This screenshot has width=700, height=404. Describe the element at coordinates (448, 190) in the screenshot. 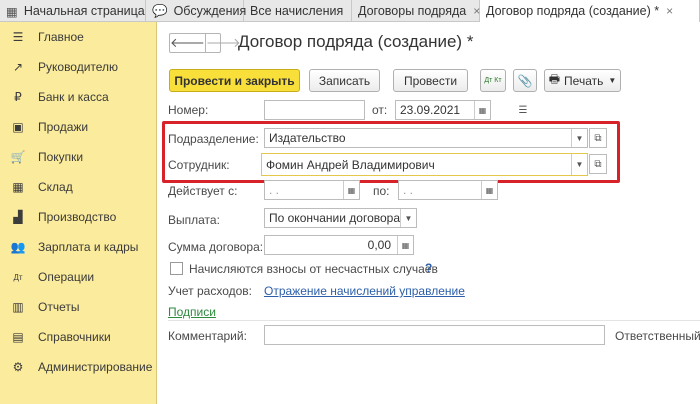

I see `valid-to-field: . . ▦` at that location.